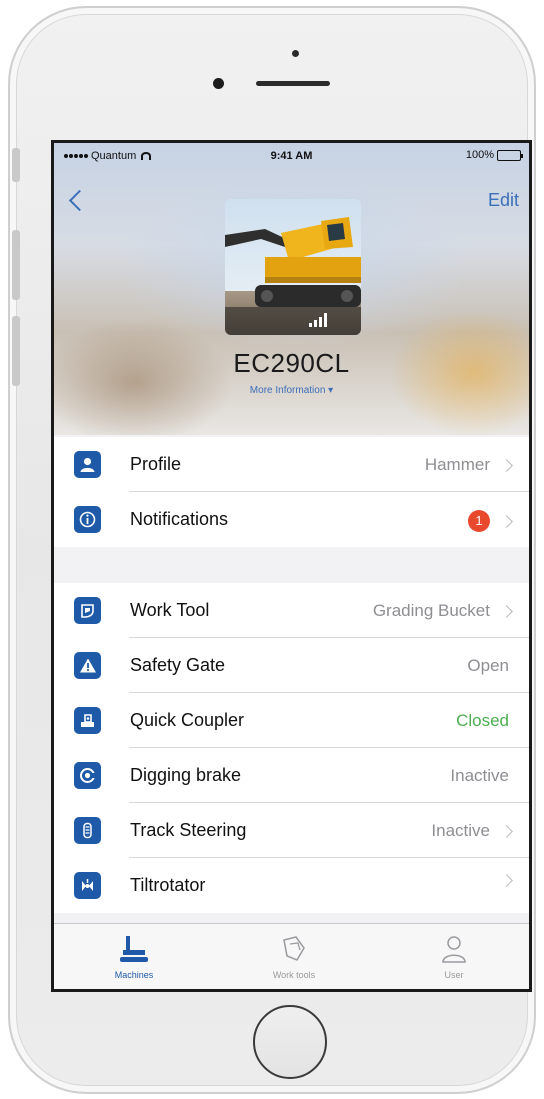  What do you see at coordinates (188, 830) in the screenshot?
I see `row-label: Track Steering` at bounding box center [188, 830].